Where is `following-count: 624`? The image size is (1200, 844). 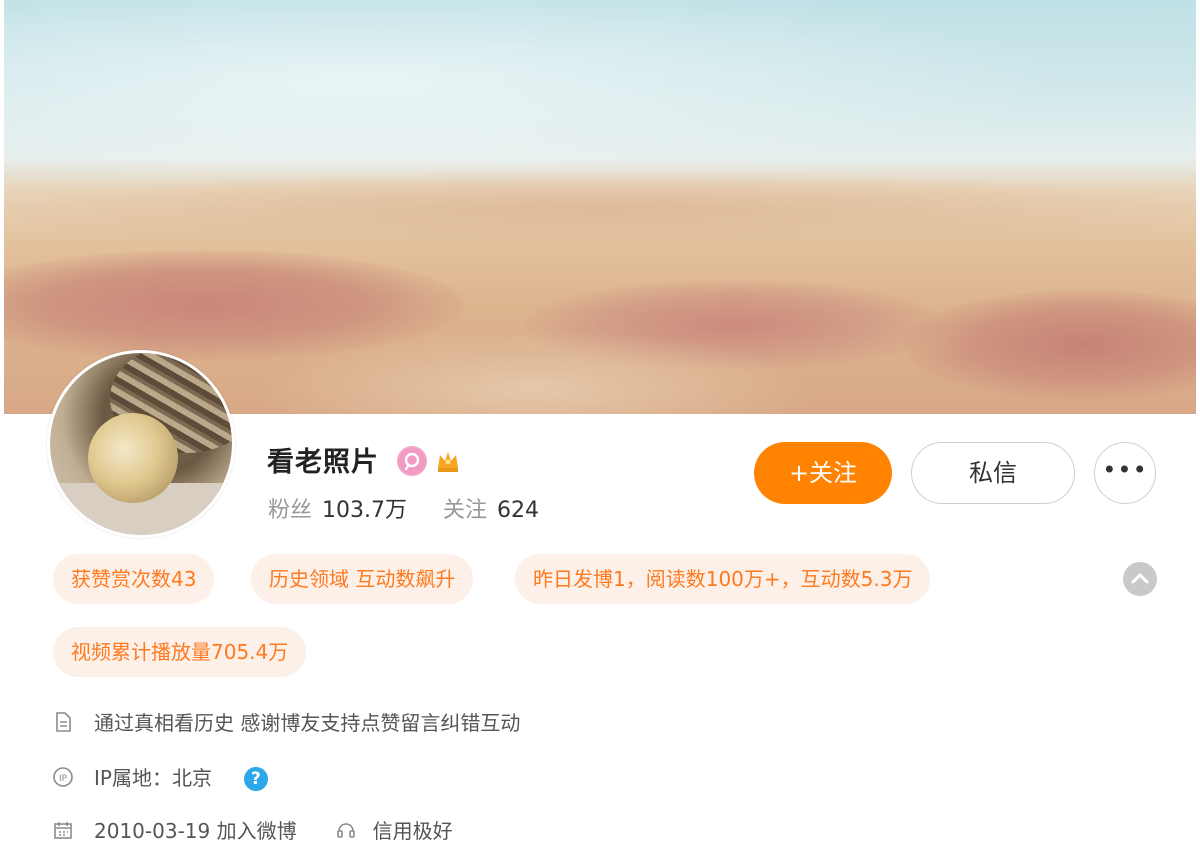
following-count: 624 is located at coordinates (518, 510).